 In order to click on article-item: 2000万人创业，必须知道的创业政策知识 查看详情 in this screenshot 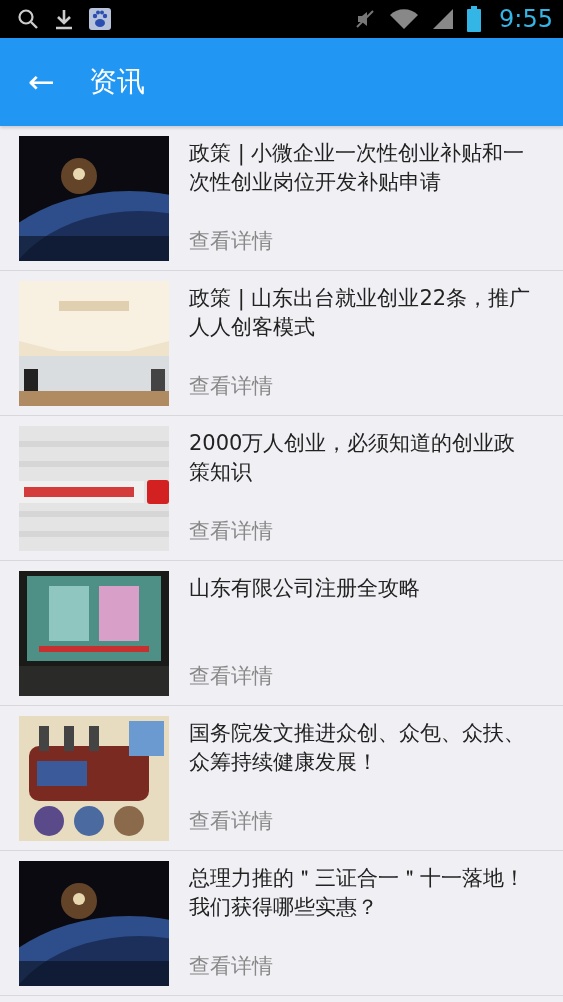, I will do `click(281, 488)`.